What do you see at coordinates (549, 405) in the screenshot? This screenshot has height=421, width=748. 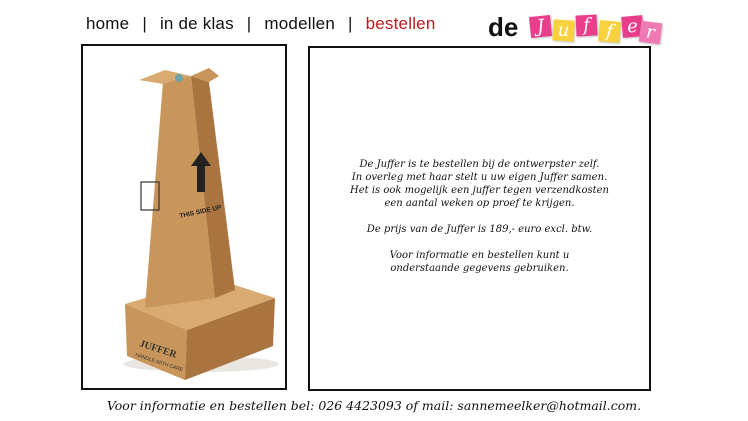 I see `footer-email-link: sannemeelker@hotmail.com.` at bounding box center [549, 405].